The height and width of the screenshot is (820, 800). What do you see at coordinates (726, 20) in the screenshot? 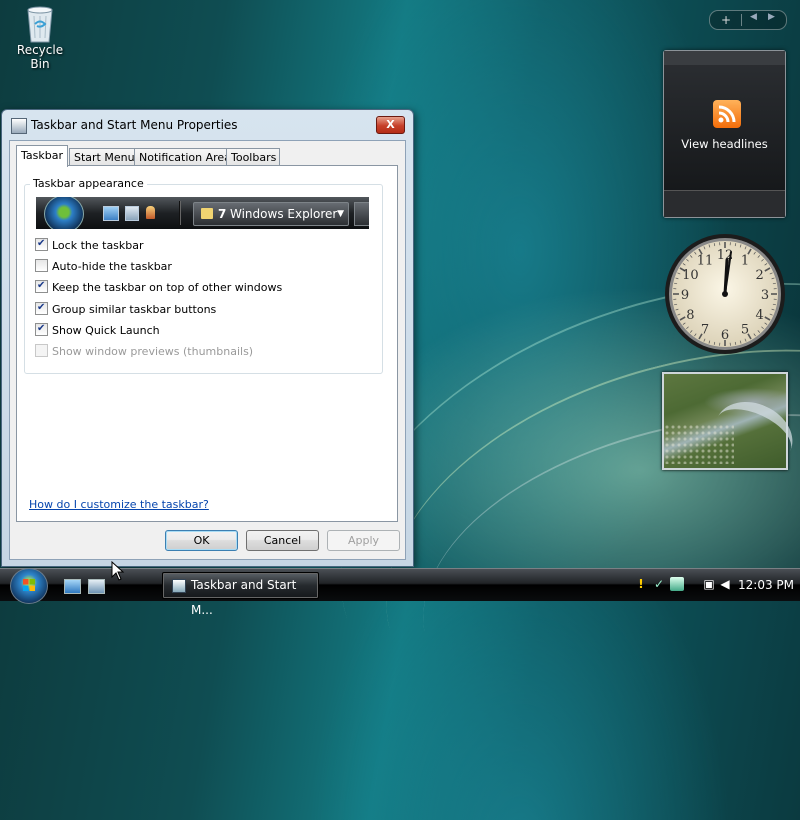
I see `add-gadget-button: +` at bounding box center [726, 20].